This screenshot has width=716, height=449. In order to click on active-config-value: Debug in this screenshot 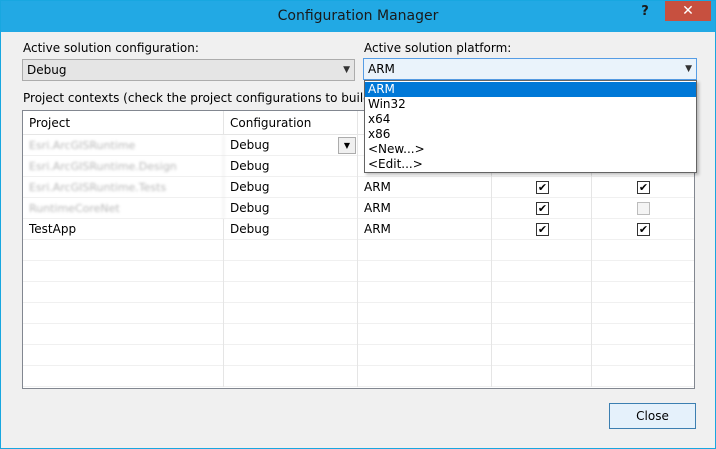, I will do `click(47, 70)`.